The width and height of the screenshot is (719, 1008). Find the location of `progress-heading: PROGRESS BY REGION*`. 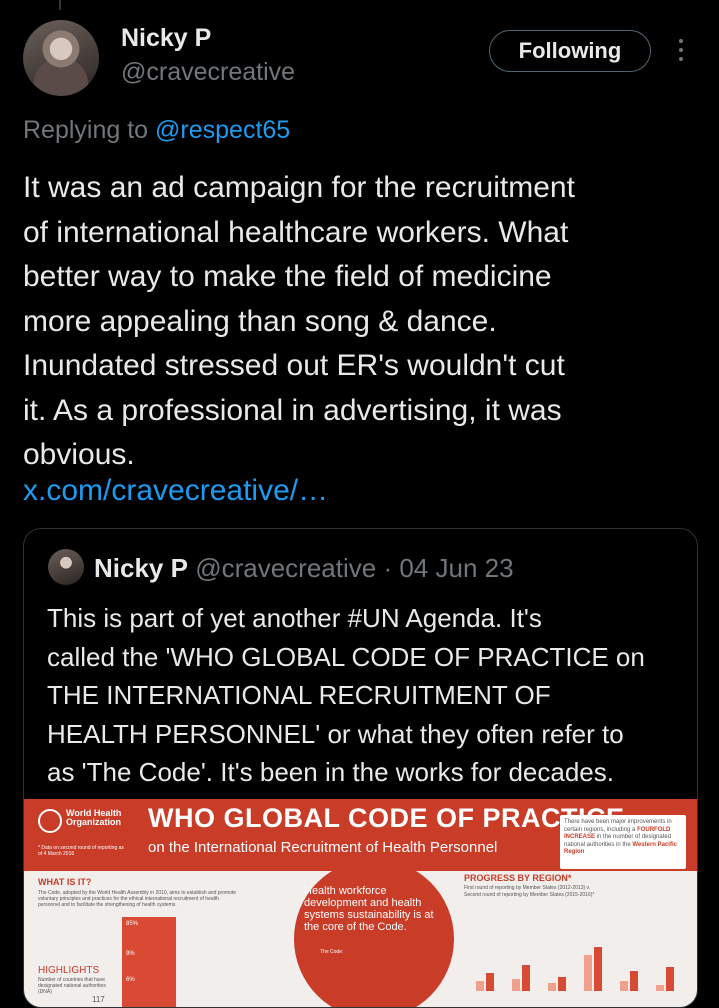

progress-heading: PROGRESS BY REGION* is located at coordinates (518, 878).